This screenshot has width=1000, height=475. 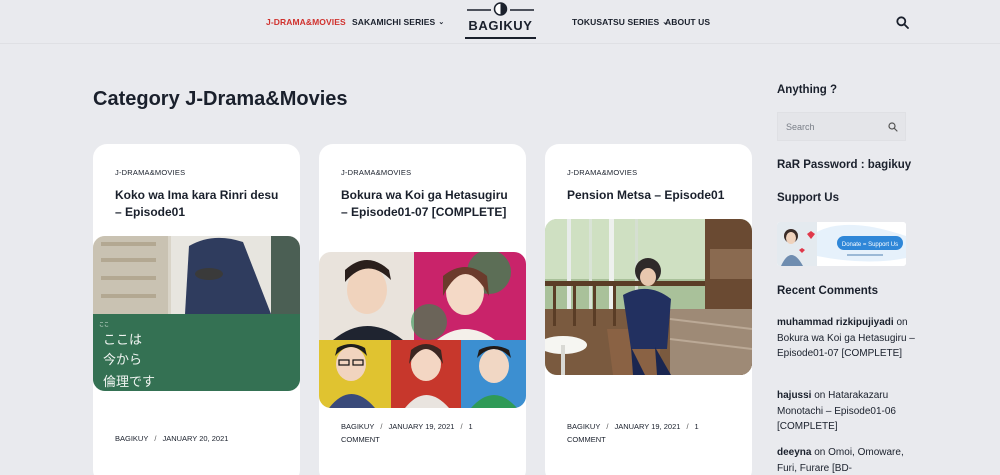 I want to click on logo-text: BAGIKUY, so click(x=500, y=25).